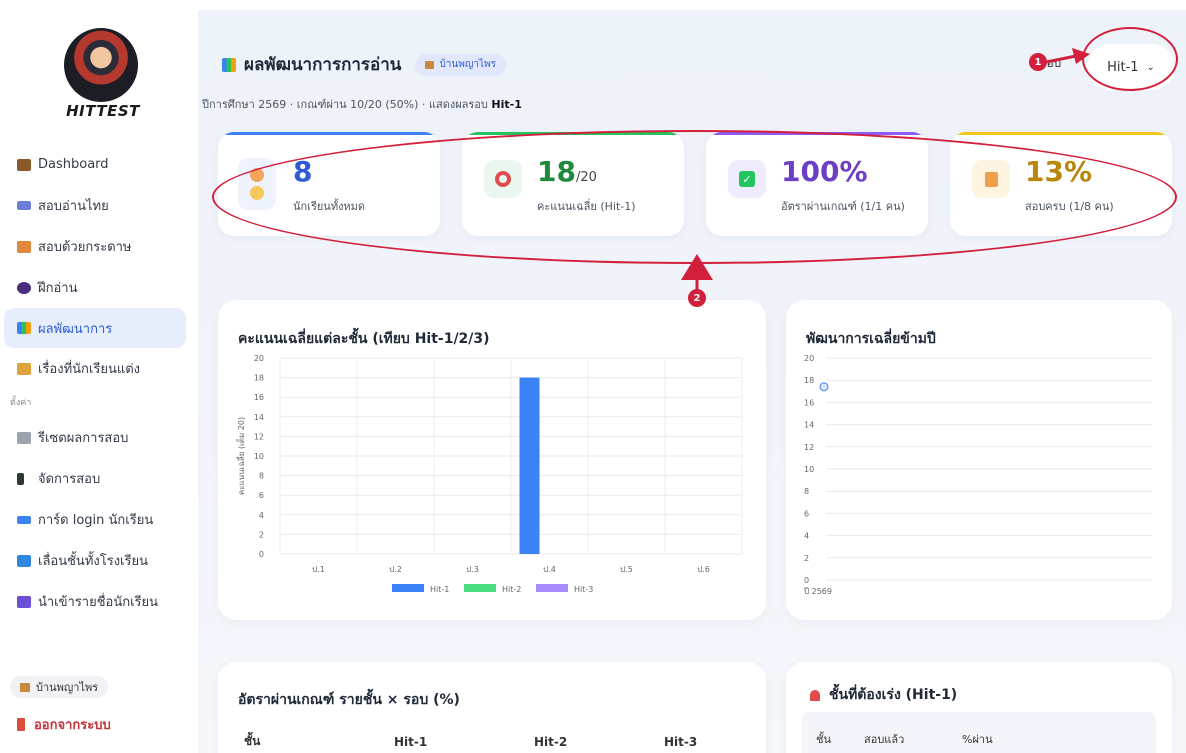  What do you see at coordinates (1068, 56) in the screenshot?
I see `annotation-arrow-icon` at bounding box center [1068, 56].